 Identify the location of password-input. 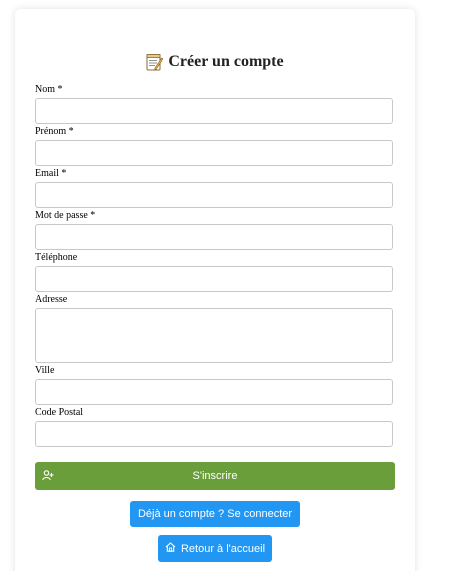
(214, 237).